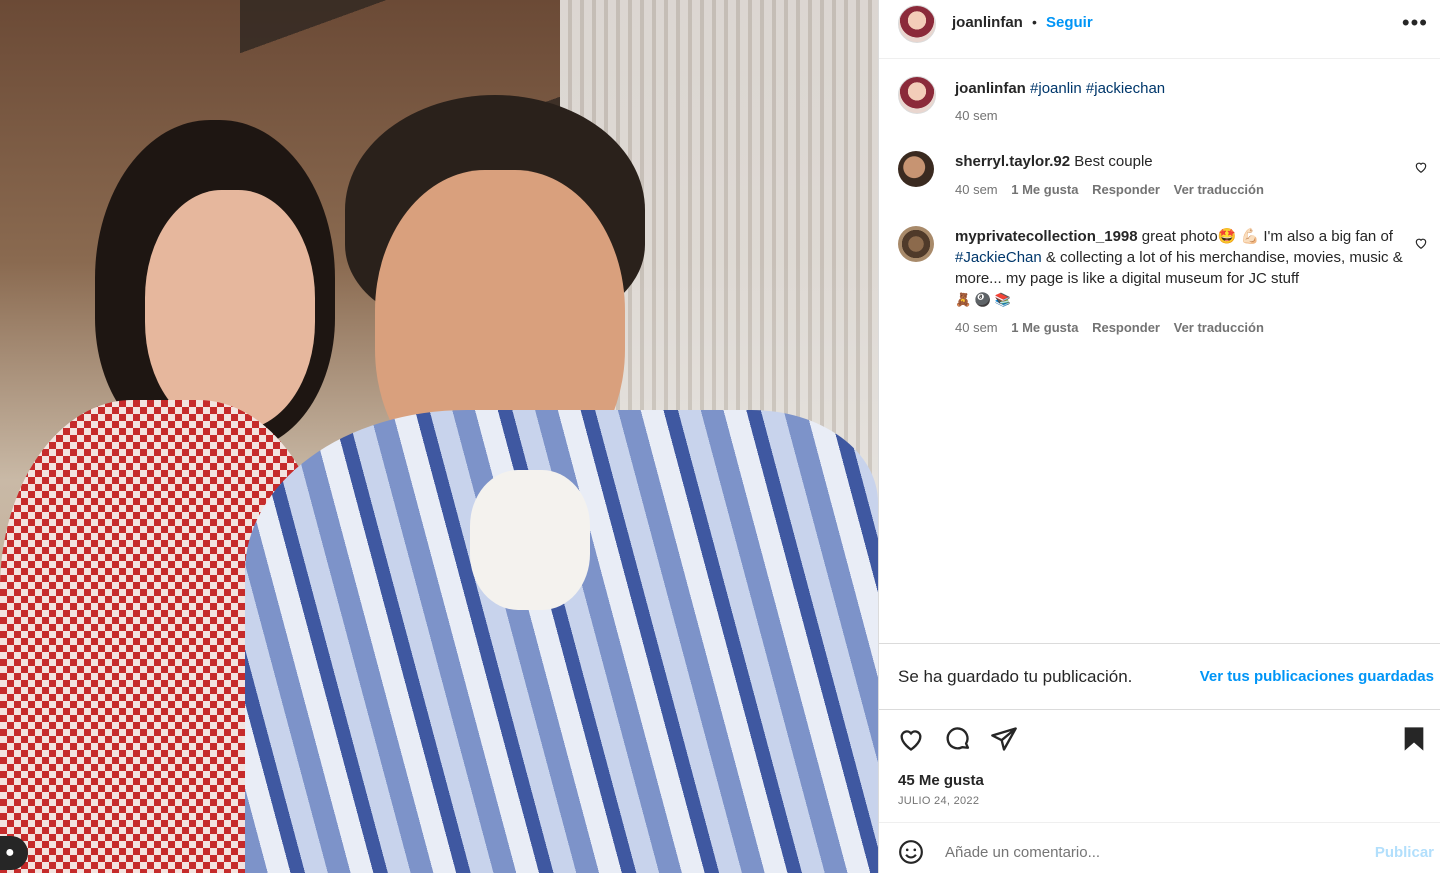 Image resolution: width=1440 pixels, height=874 pixels. Describe the element at coordinates (987, 22) in the screenshot. I see `author-username: joanlinfan` at that location.